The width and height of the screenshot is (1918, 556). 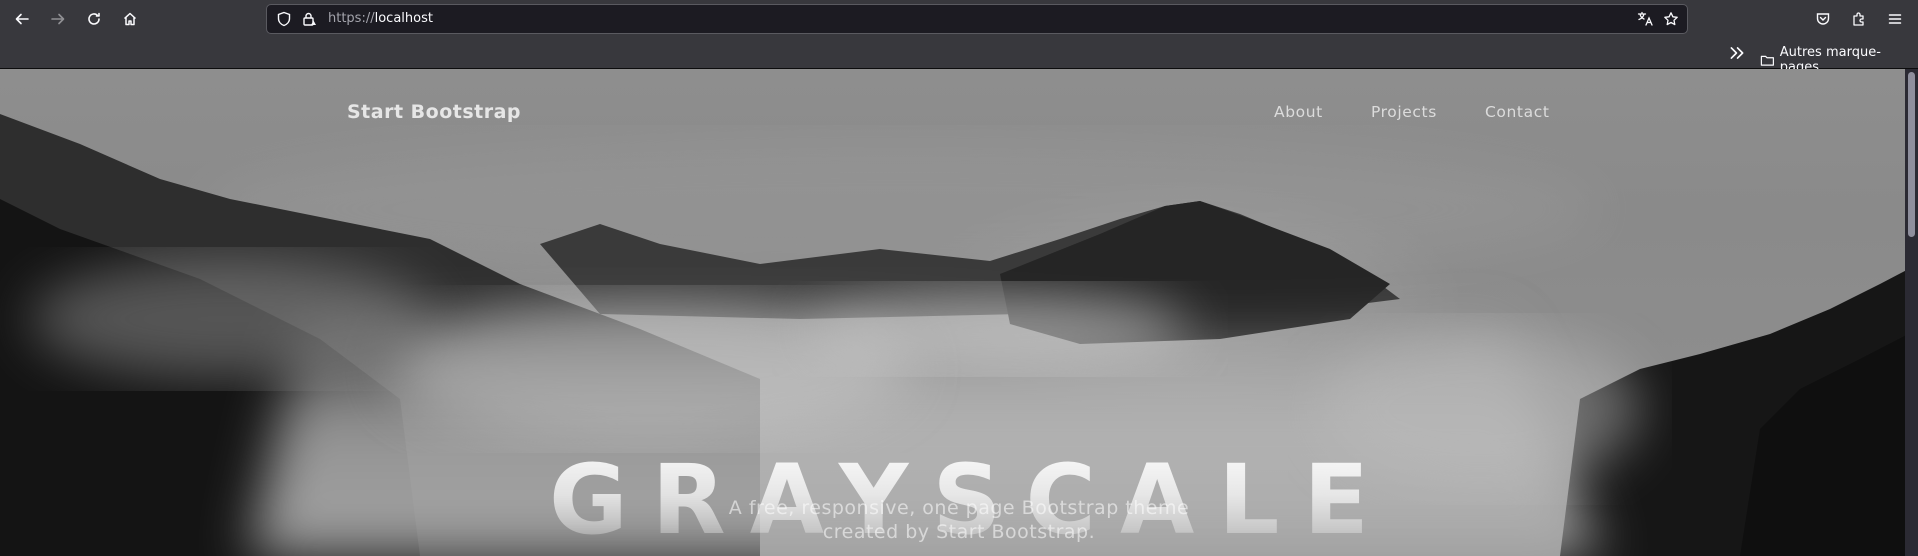 I want to click on lock-icon, so click(x=309, y=19).